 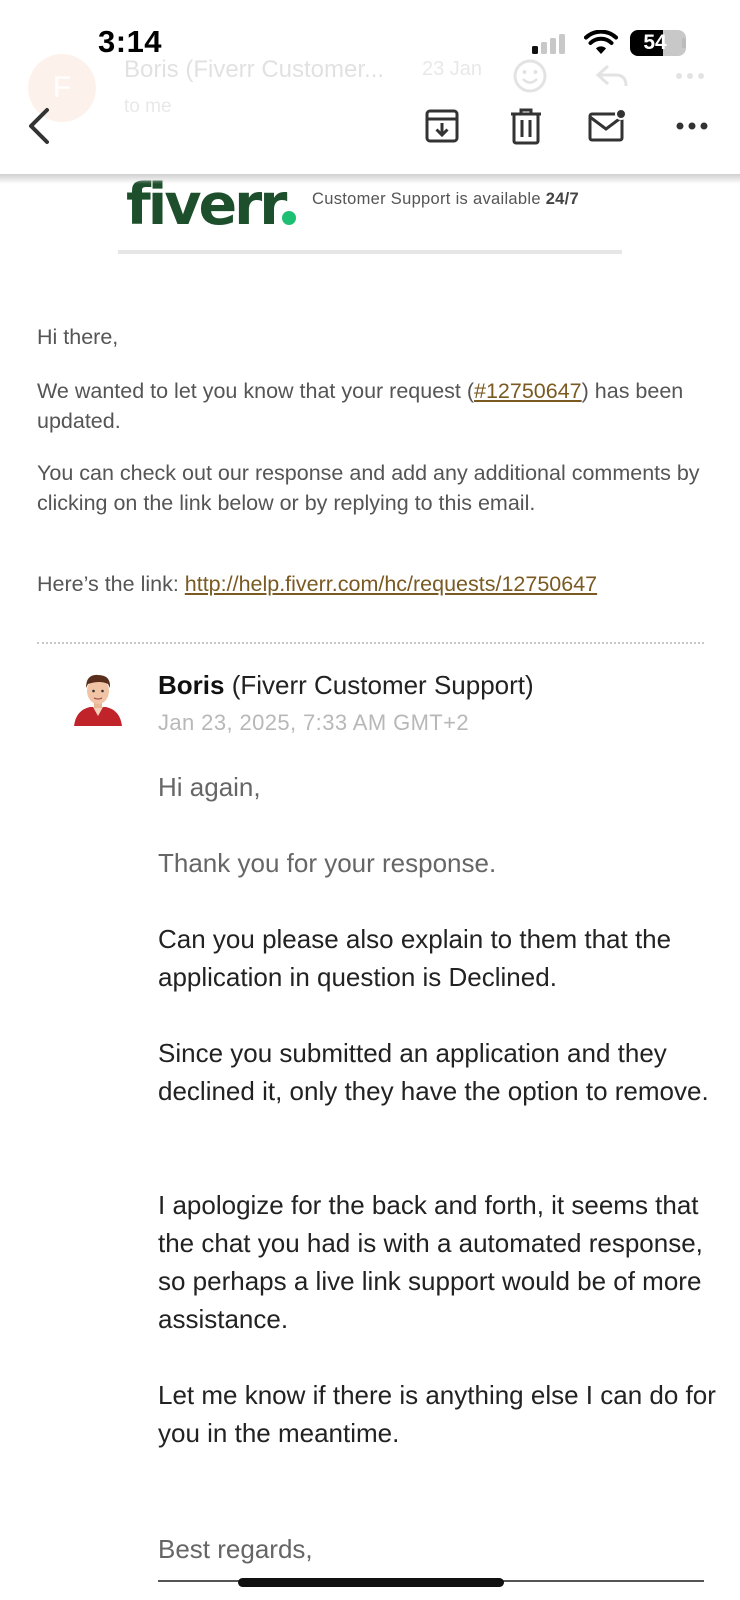 I want to click on support-note-text: Customer Support is available, so click(x=426, y=199).